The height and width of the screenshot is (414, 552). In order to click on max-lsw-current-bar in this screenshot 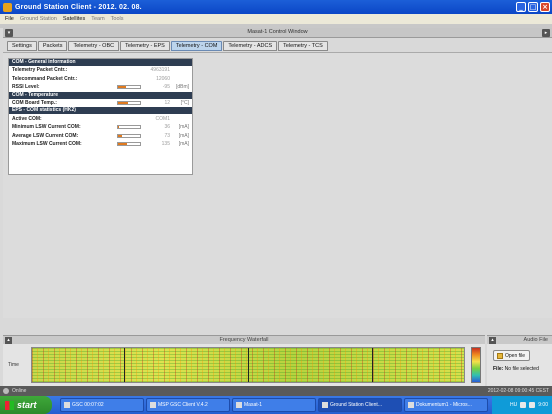, I will do `click(129, 144)`.